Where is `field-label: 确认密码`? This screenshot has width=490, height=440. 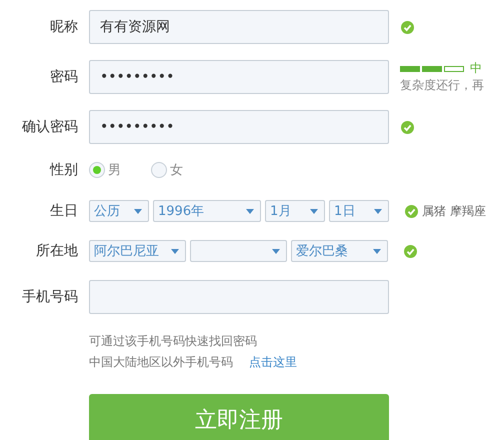
field-label: 确认密码 is located at coordinates (49, 127).